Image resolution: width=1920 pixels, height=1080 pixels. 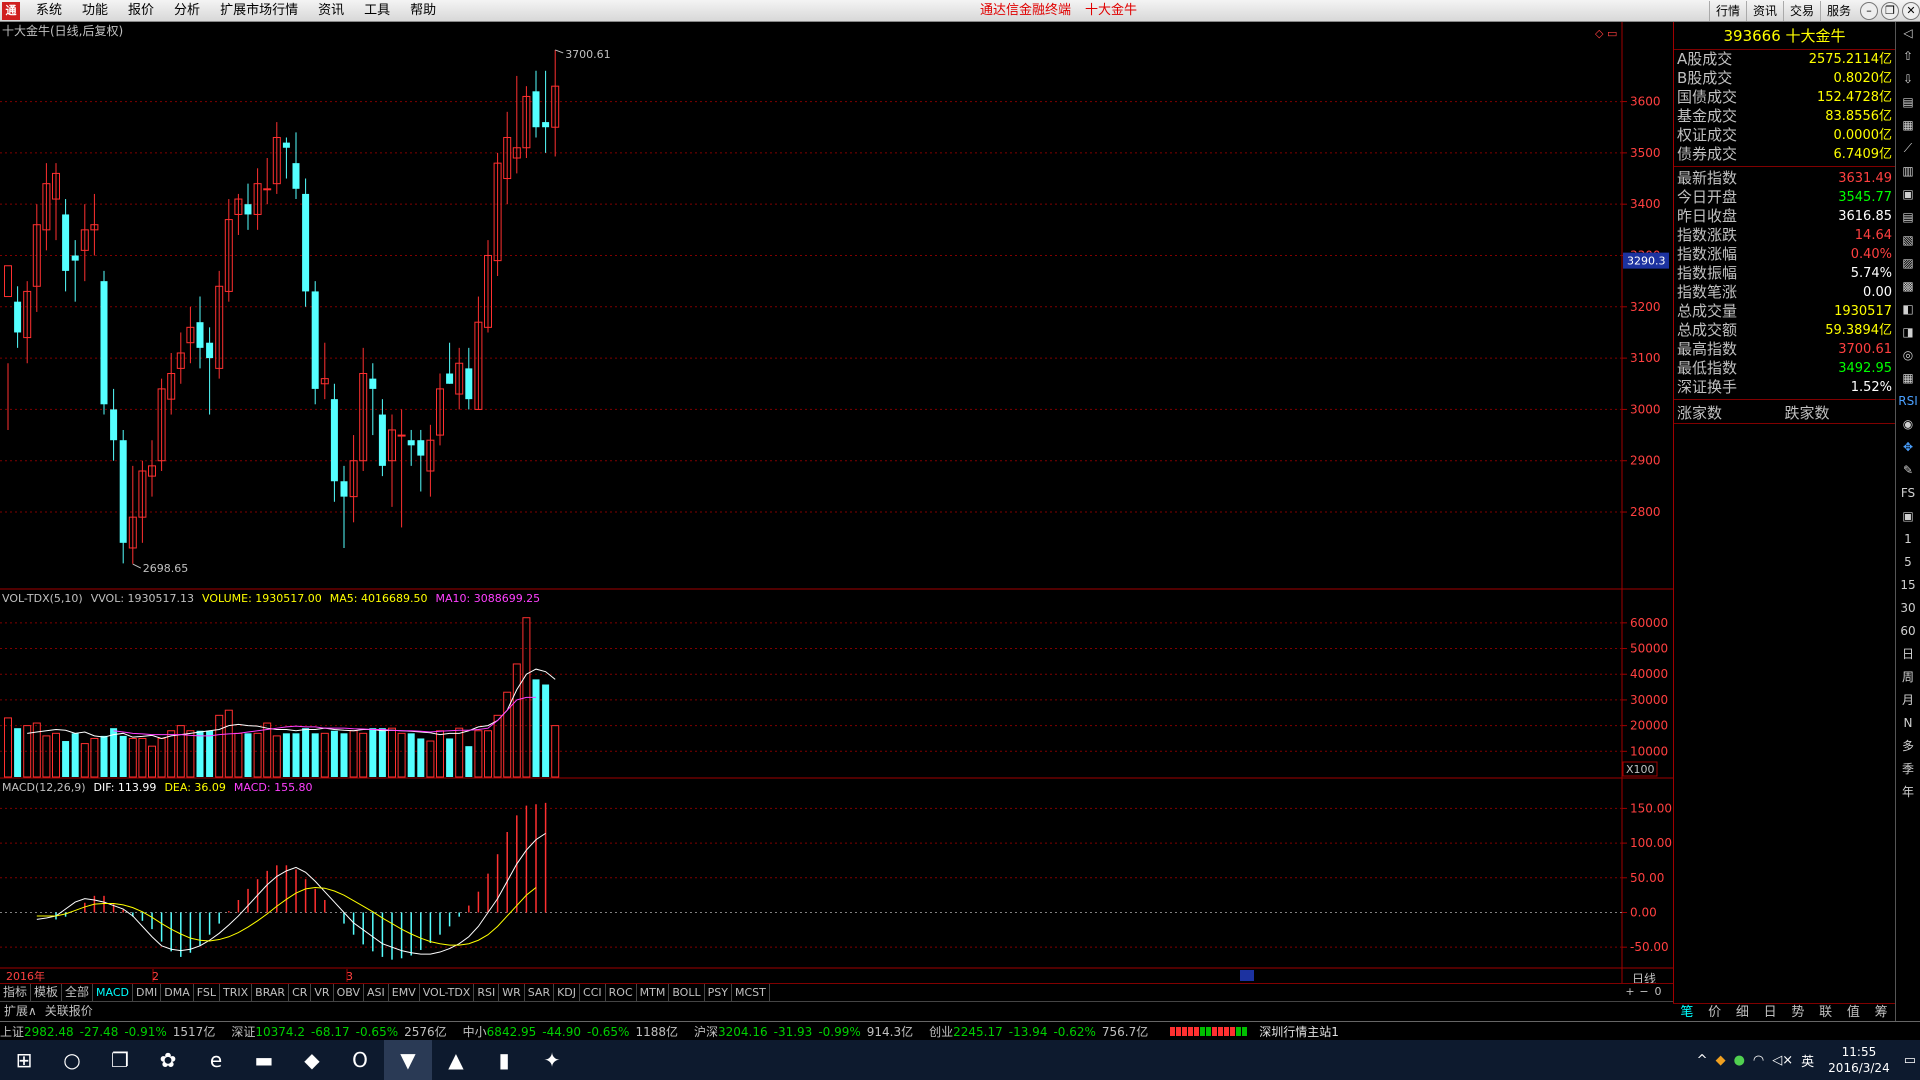 I want to click on toolbar-icon-31: 多, so click(x=1908, y=746).